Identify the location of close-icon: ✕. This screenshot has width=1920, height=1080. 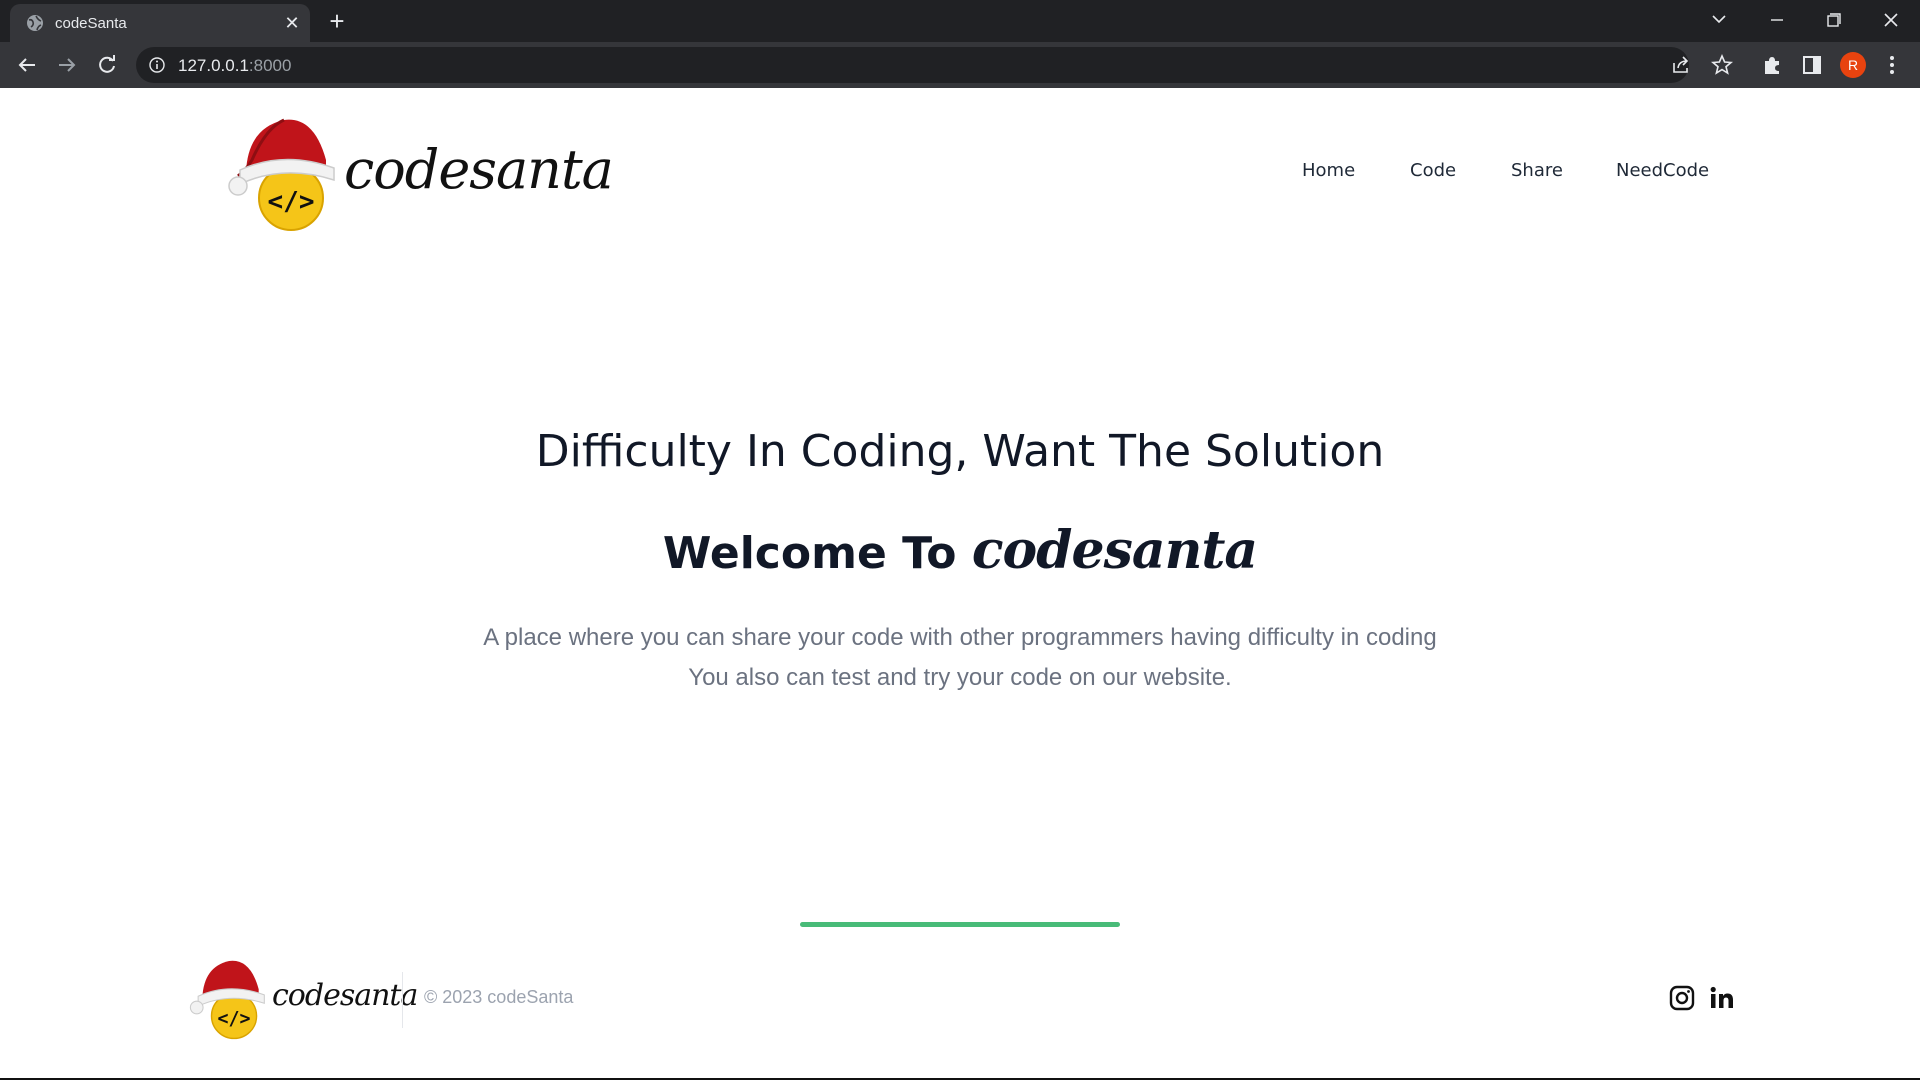
(292, 23).